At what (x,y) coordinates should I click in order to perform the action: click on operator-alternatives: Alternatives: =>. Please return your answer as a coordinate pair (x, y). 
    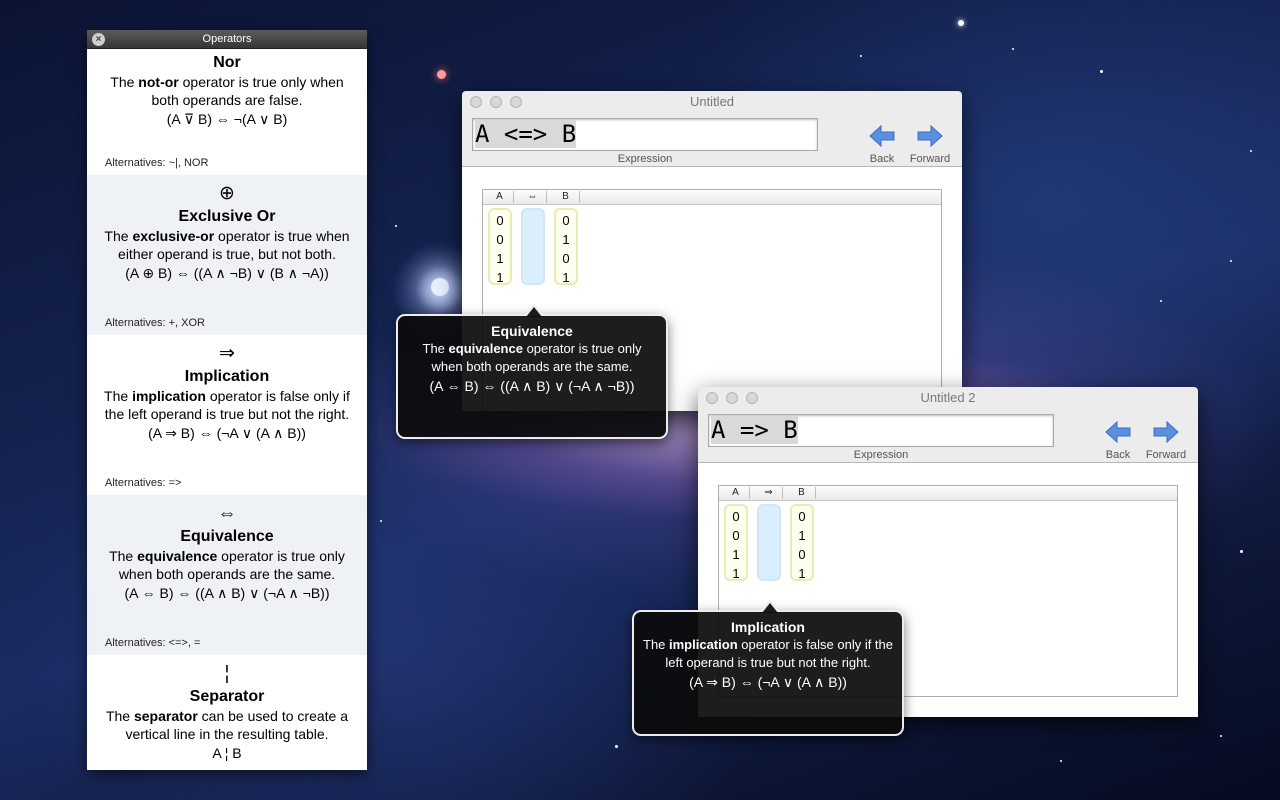
    Looking at the image, I should click on (143, 483).